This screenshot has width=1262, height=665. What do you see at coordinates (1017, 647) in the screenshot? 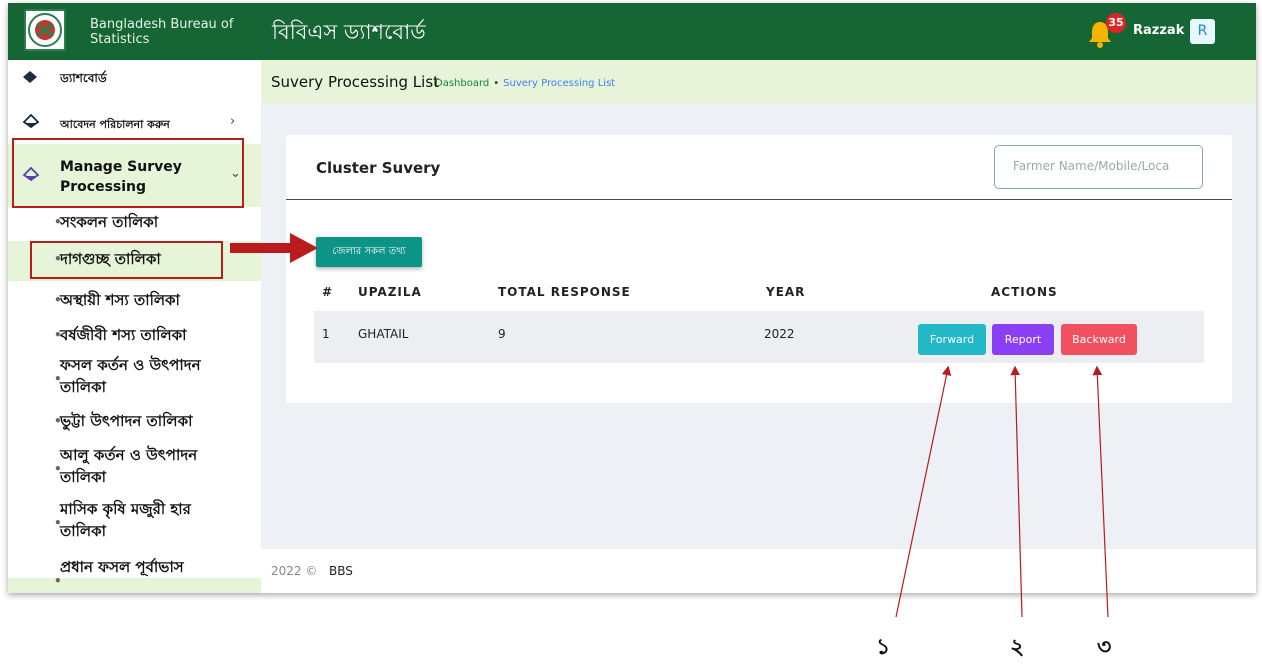
I see `annotation-label-2: ২` at bounding box center [1017, 647].